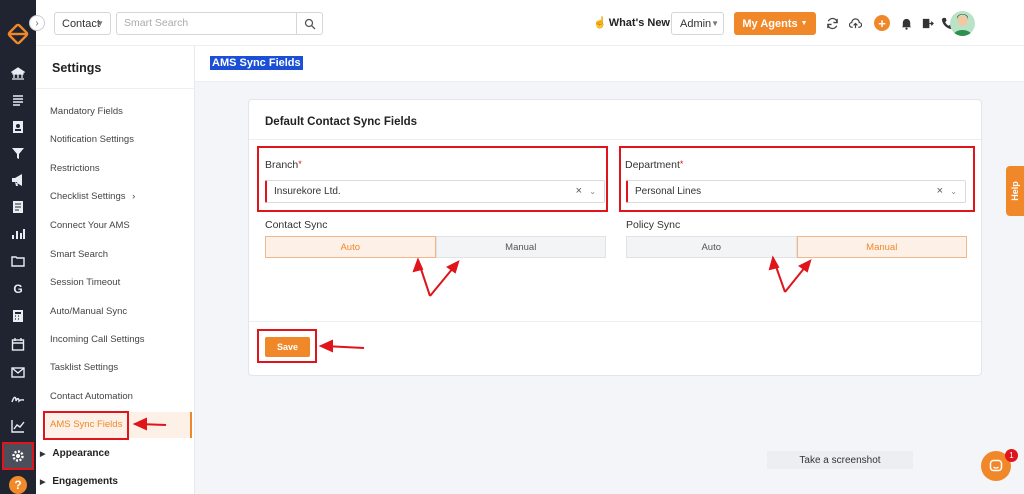  Describe the element at coordinates (796, 191) in the screenshot. I see `department-select: Personal Lines × ⌄` at that location.